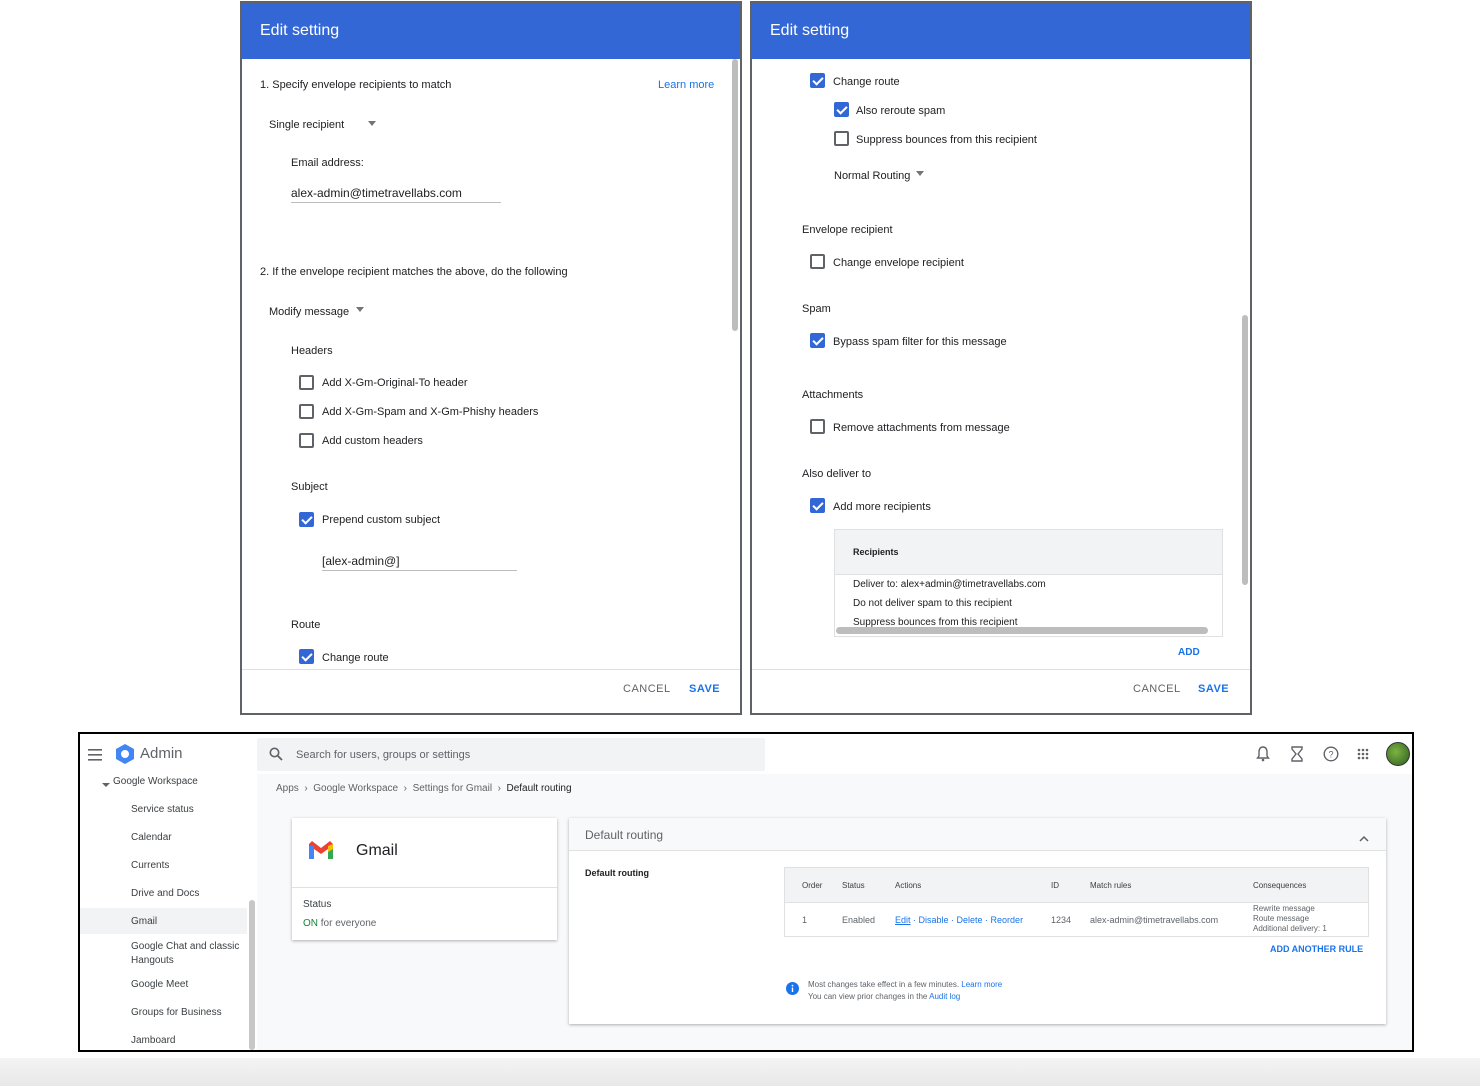 Image resolution: width=1480 pixels, height=1086 pixels. What do you see at coordinates (1189, 652) in the screenshot?
I see `add-recipient-button: ADD` at bounding box center [1189, 652].